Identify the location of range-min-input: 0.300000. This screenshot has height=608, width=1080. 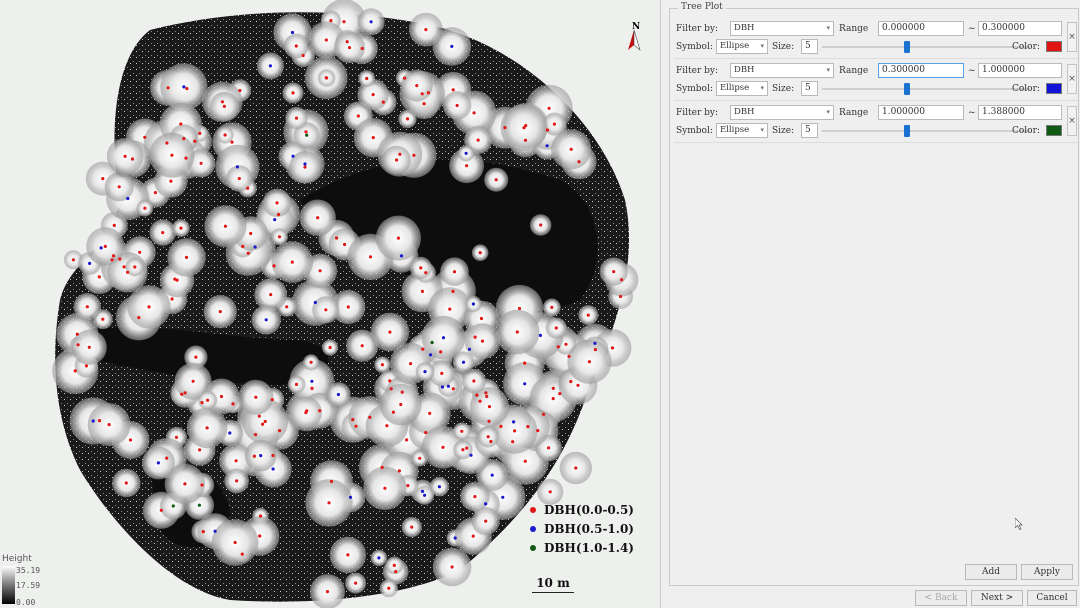
(921, 70).